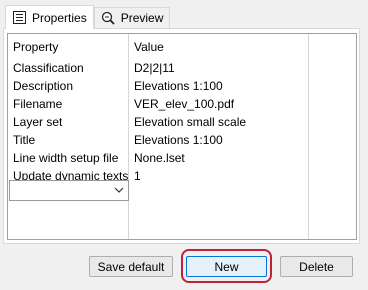  What do you see at coordinates (226, 266) in the screenshot?
I see `new-button: New` at bounding box center [226, 266].